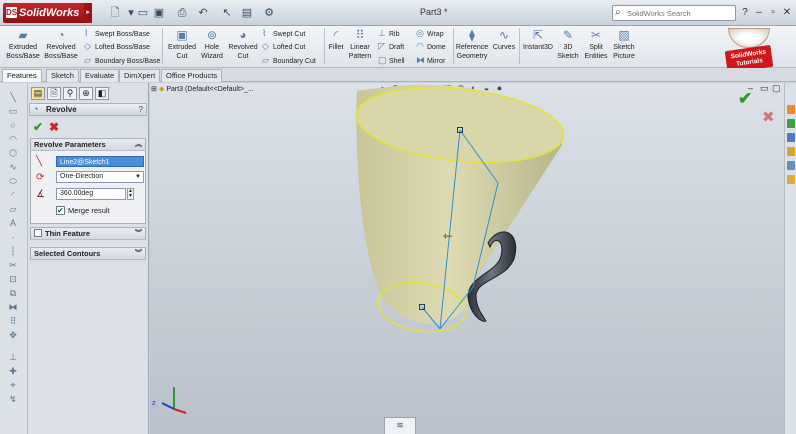 Image resolution: width=796 pixels, height=434 pixels. Describe the element at coordinates (759, 13) in the screenshot. I see `minimize-icon: –` at that location.